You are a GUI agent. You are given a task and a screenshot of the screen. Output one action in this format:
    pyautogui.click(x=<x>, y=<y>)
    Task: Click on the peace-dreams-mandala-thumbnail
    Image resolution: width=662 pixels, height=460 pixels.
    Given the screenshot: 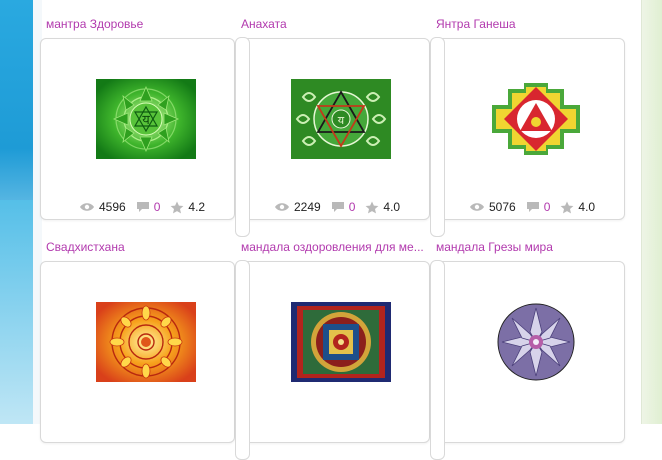 What is the action you would take?
    pyautogui.click(x=536, y=342)
    